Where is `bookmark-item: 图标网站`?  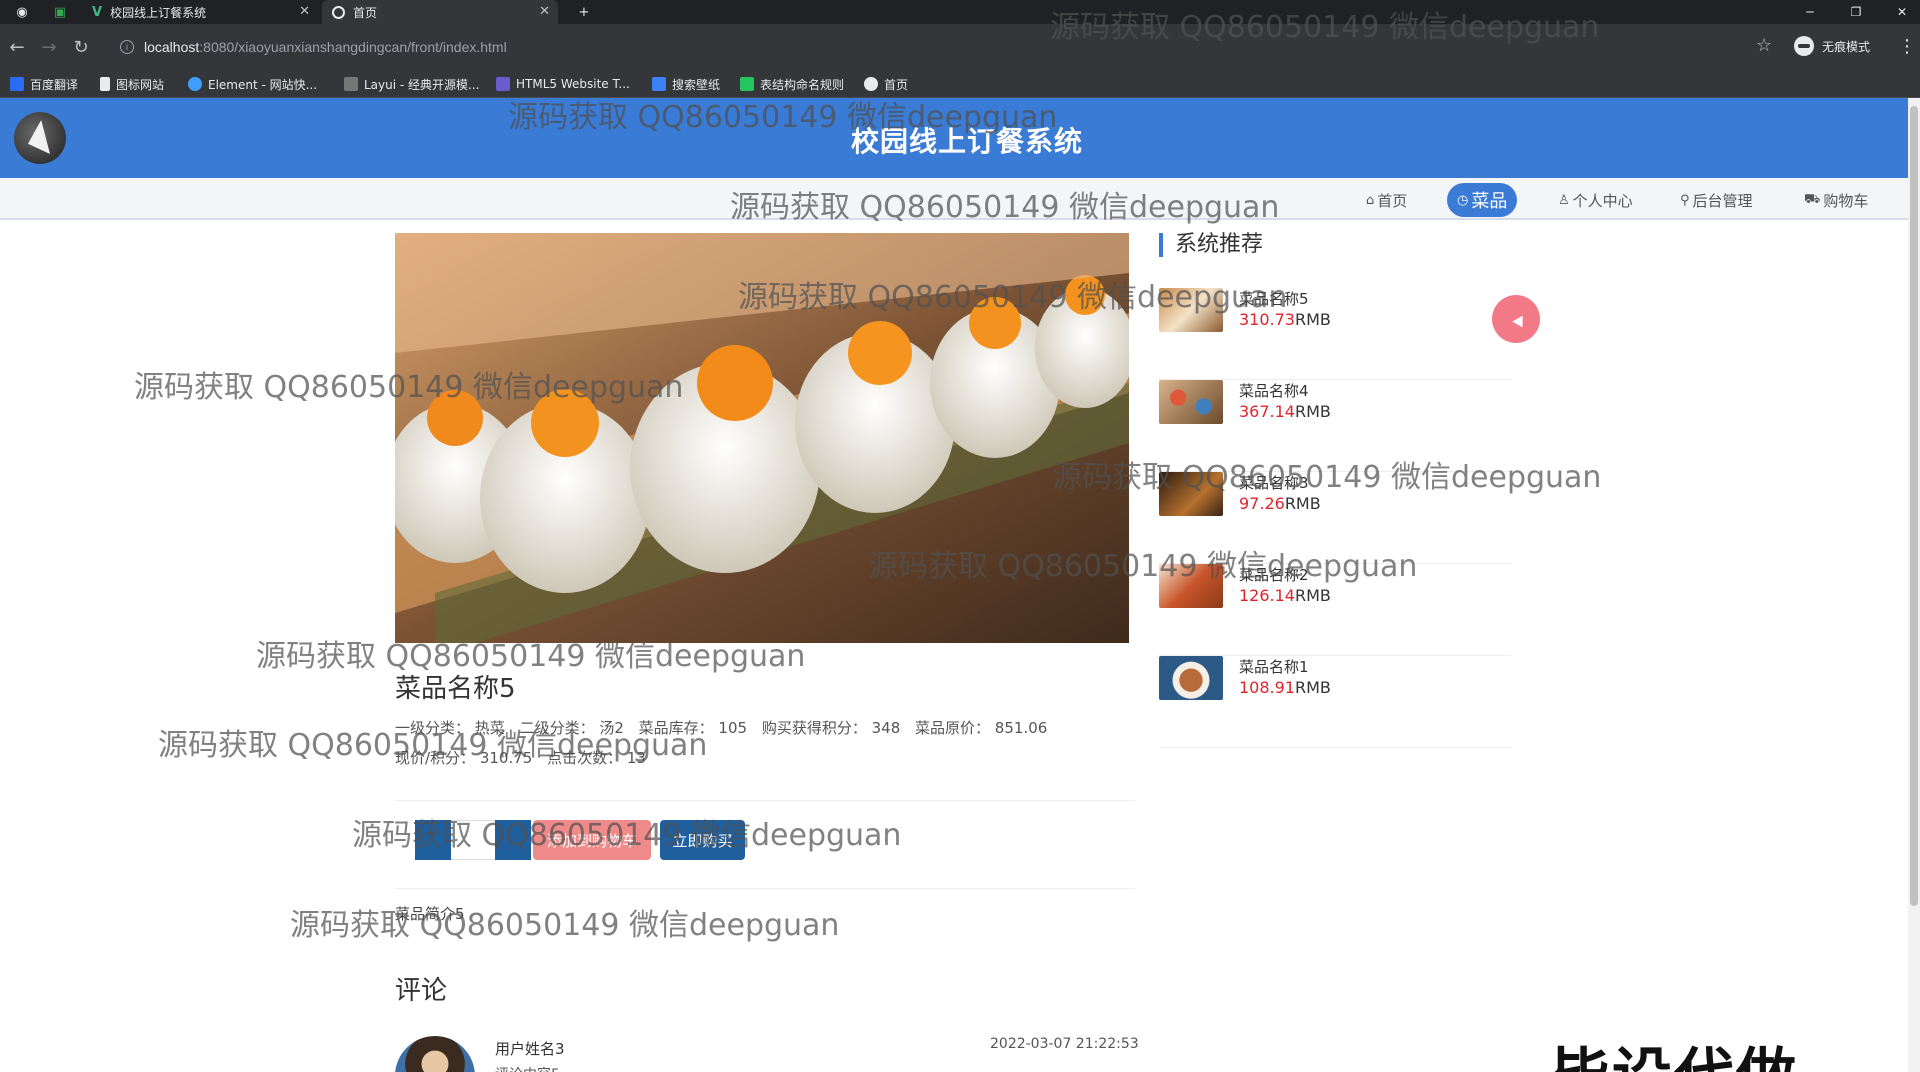 bookmark-item: 图标网站 is located at coordinates (132, 84).